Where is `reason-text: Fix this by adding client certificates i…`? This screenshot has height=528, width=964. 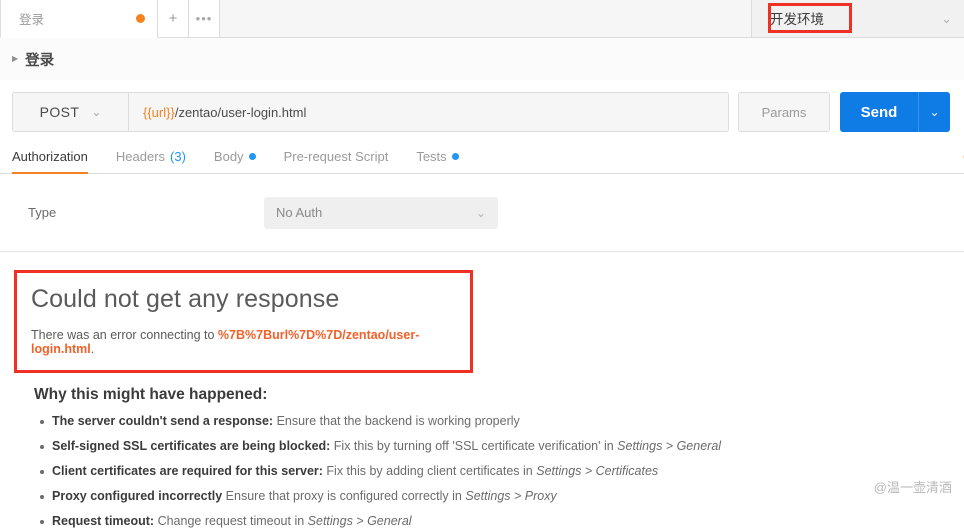
reason-text: Fix this by adding client certificates i… is located at coordinates (429, 471).